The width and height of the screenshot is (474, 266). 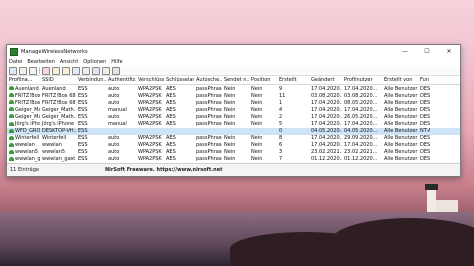 What do you see at coordinates (281, 116) in the screenshot?
I see `cell-position: 2` at bounding box center [281, 116].